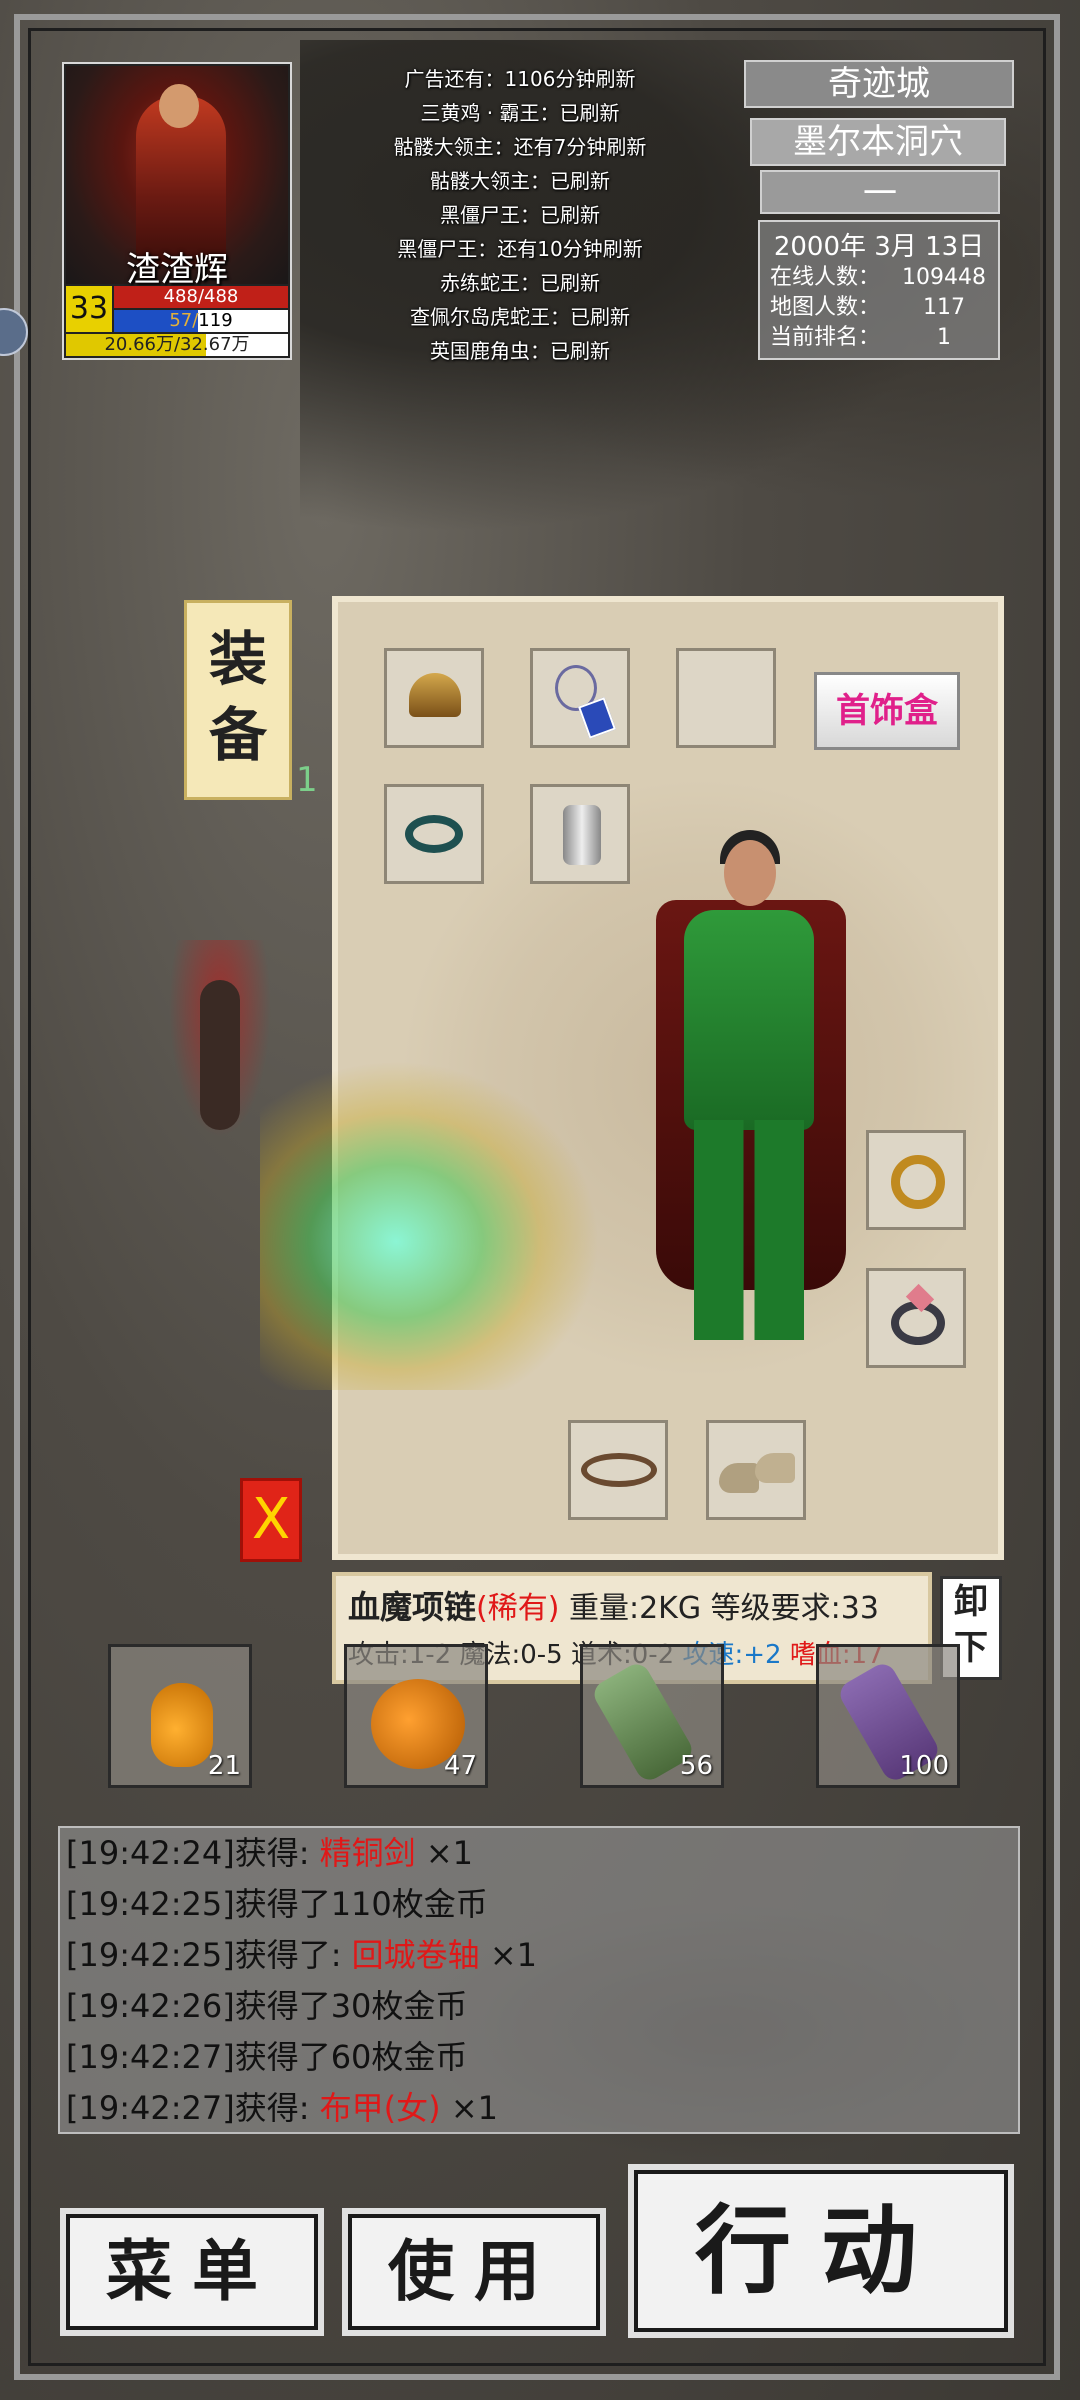 The image size is (1080, 2400). What do you see at coordinates (179, 106) in the screenshot?
I see `avatar-head` at bounding box center [179, 106].